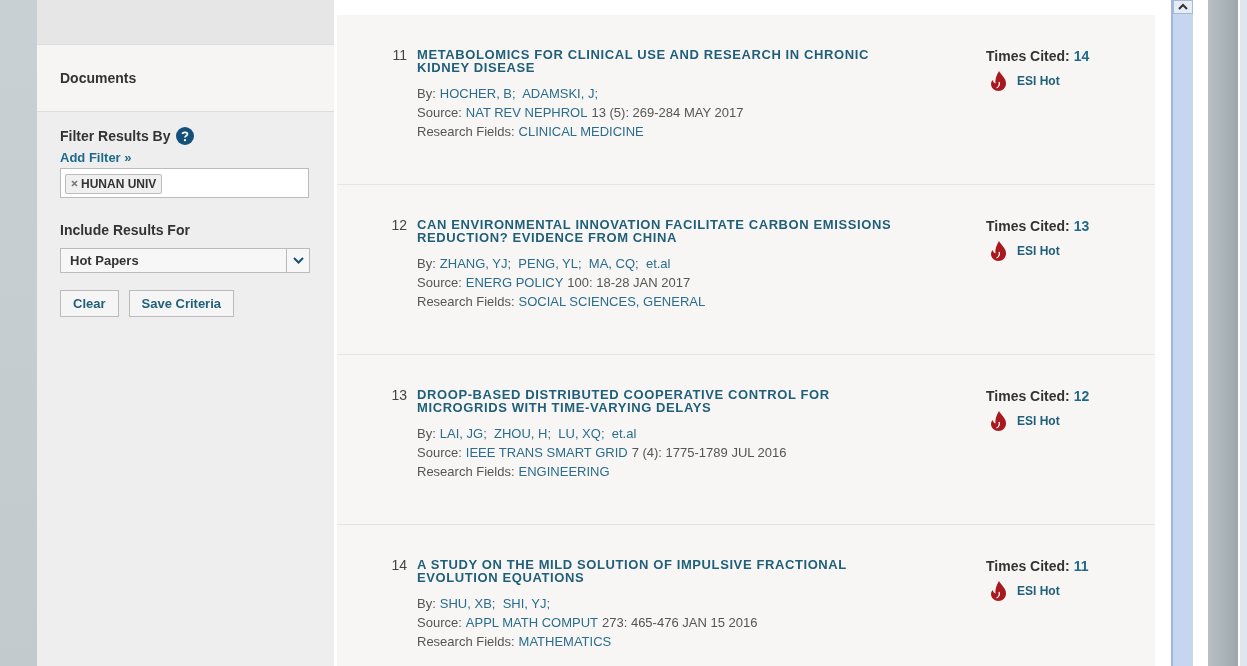 The width and height of the screenshot is (1247, 666). What do you see at coordinates (399, 566) in the screenshot?
I see `record-number: 14` at bounding box center [399, 566].